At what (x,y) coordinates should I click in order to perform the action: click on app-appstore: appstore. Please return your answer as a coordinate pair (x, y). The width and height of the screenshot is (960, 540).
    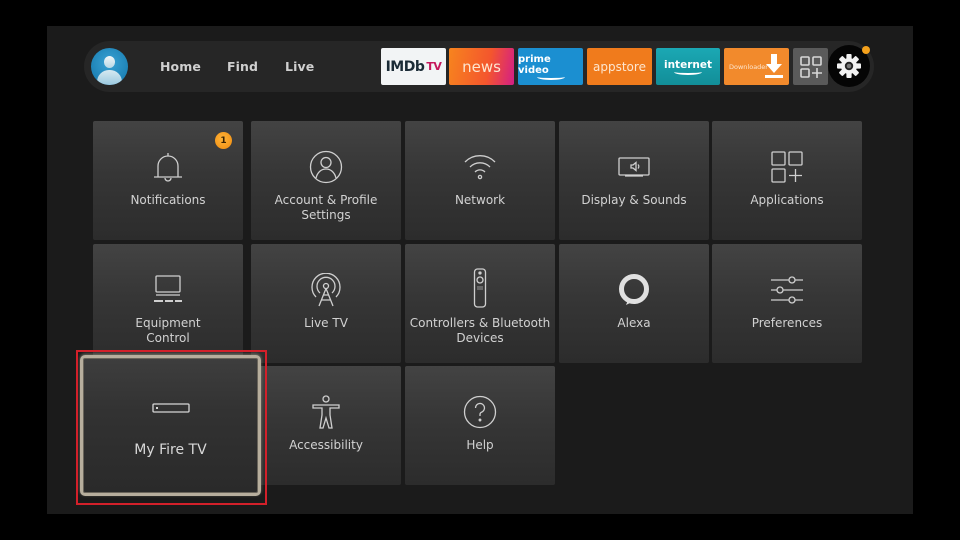
    Looking at the image, I should click on (619, 66).